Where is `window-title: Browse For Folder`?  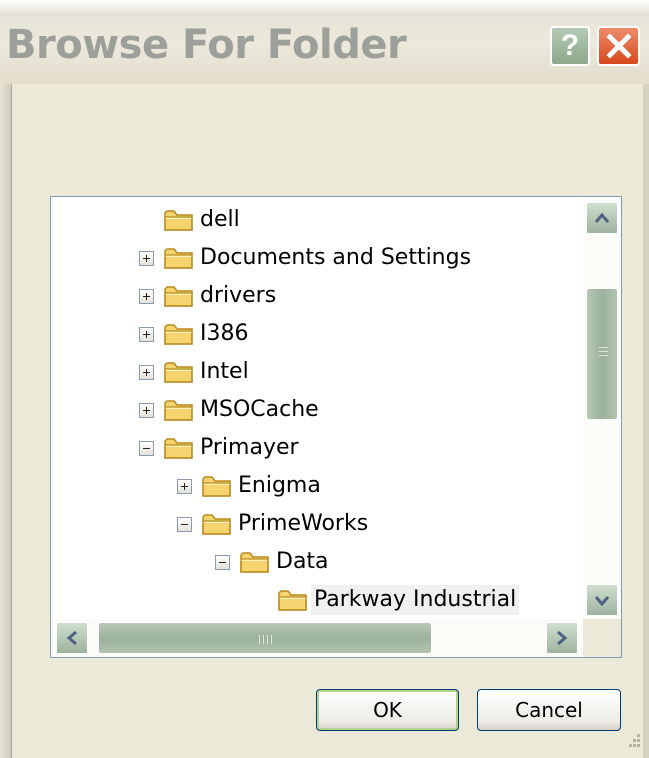 window-title: Browse For Folder is located at coordinates (206, 45).